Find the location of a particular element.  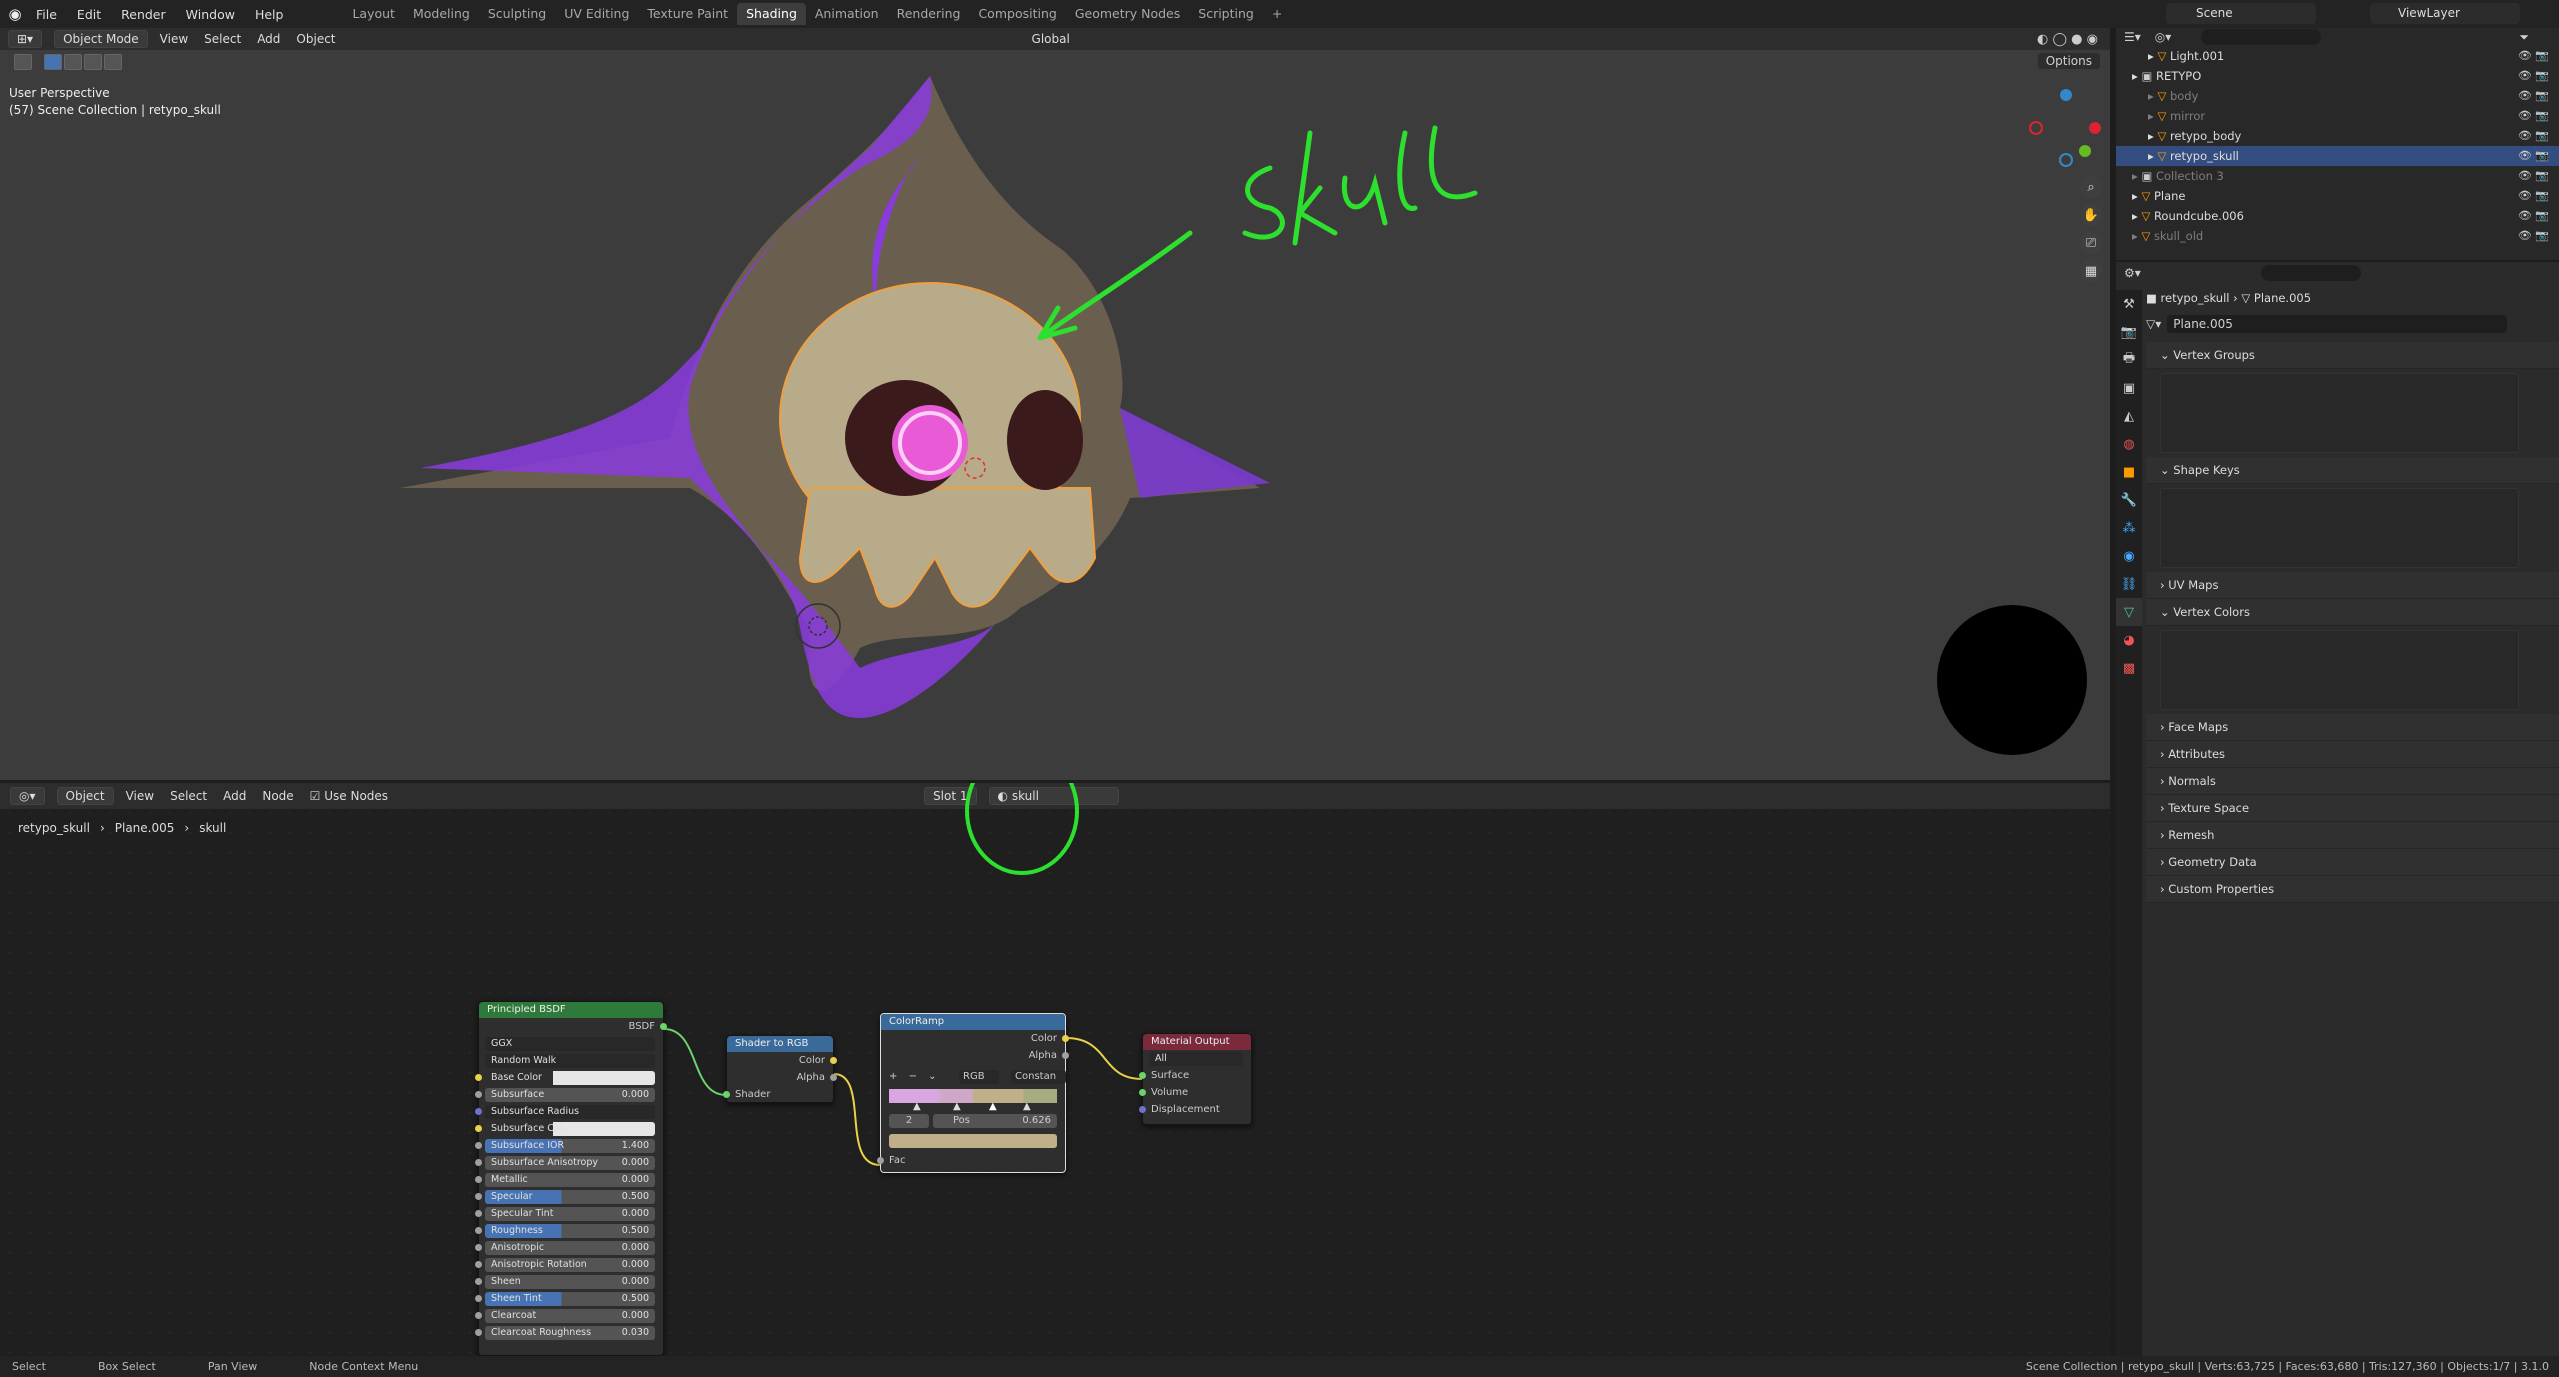

bsdf-field: Specular 0.500 is located at coordinates (570, 1197).